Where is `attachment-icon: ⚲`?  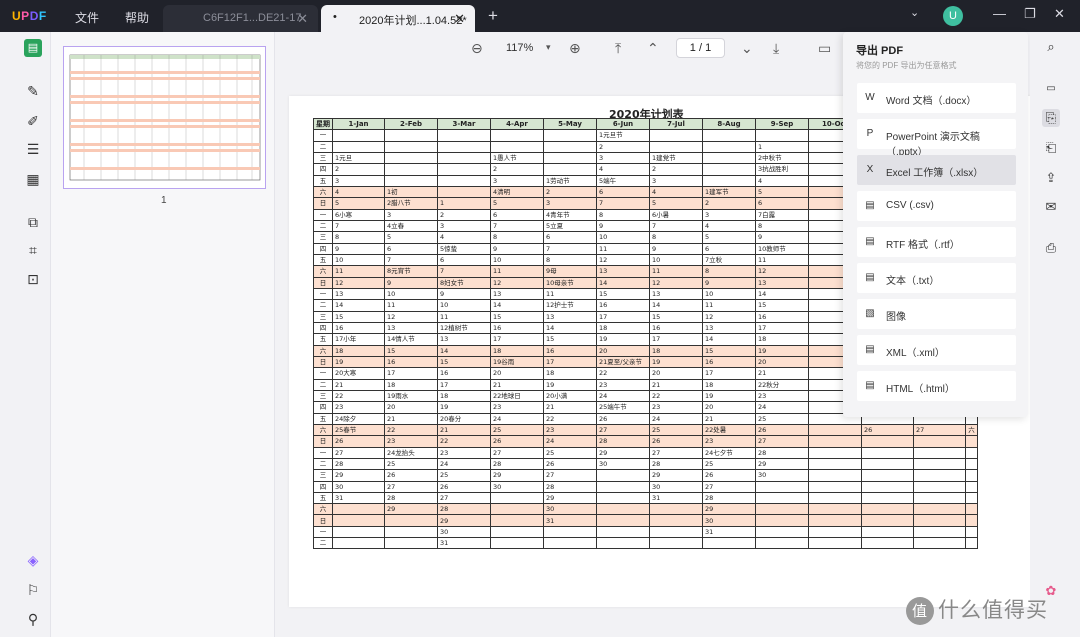
attachment-icon: ⚲ is located at coordinates (33, 619).